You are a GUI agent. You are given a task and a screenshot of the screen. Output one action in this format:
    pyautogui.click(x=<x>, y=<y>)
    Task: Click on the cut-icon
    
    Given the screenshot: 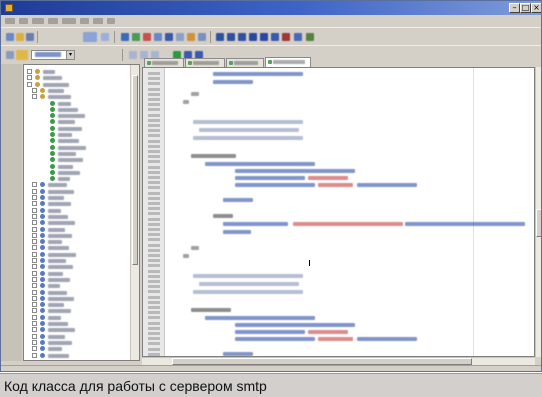 What is the action you would take?
    pyautogui.click(x=220, y=37)
    